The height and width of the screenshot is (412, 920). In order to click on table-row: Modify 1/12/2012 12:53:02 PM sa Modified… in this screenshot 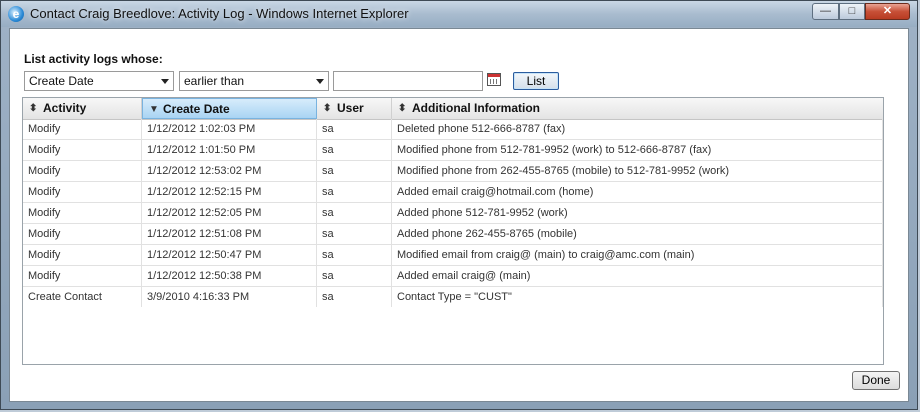, I will do `click(453, 171)`.